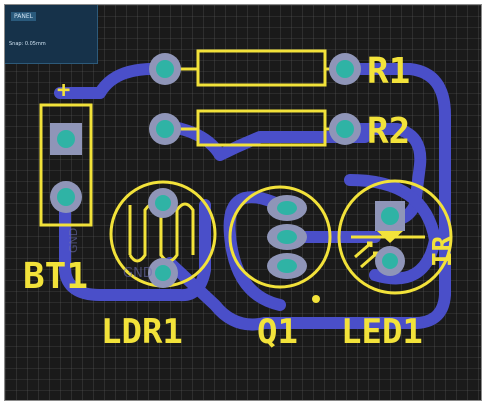 Image resolution: width=486 pixels, height=405 pixels. I want to click on r2-pad-right, so click(345, 129).